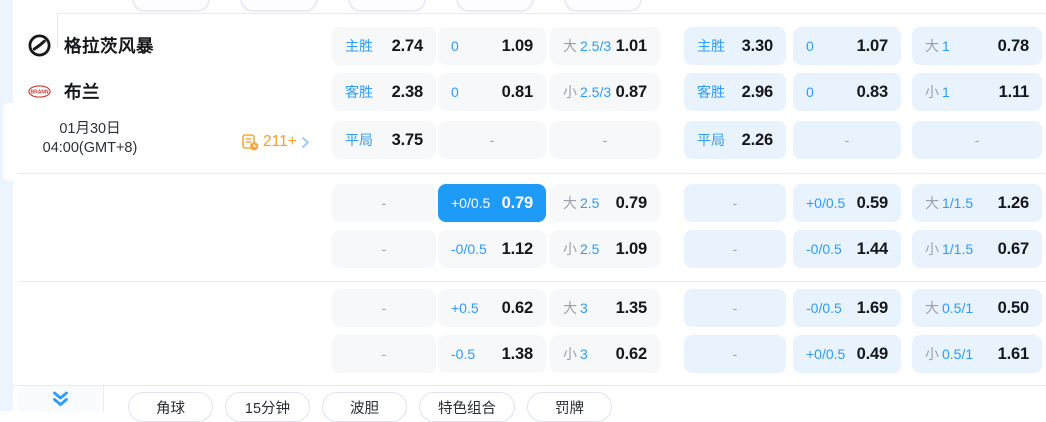 The image size is (1046, 422). I want to click on tab-15min: 15分钟, so click(267, 407).